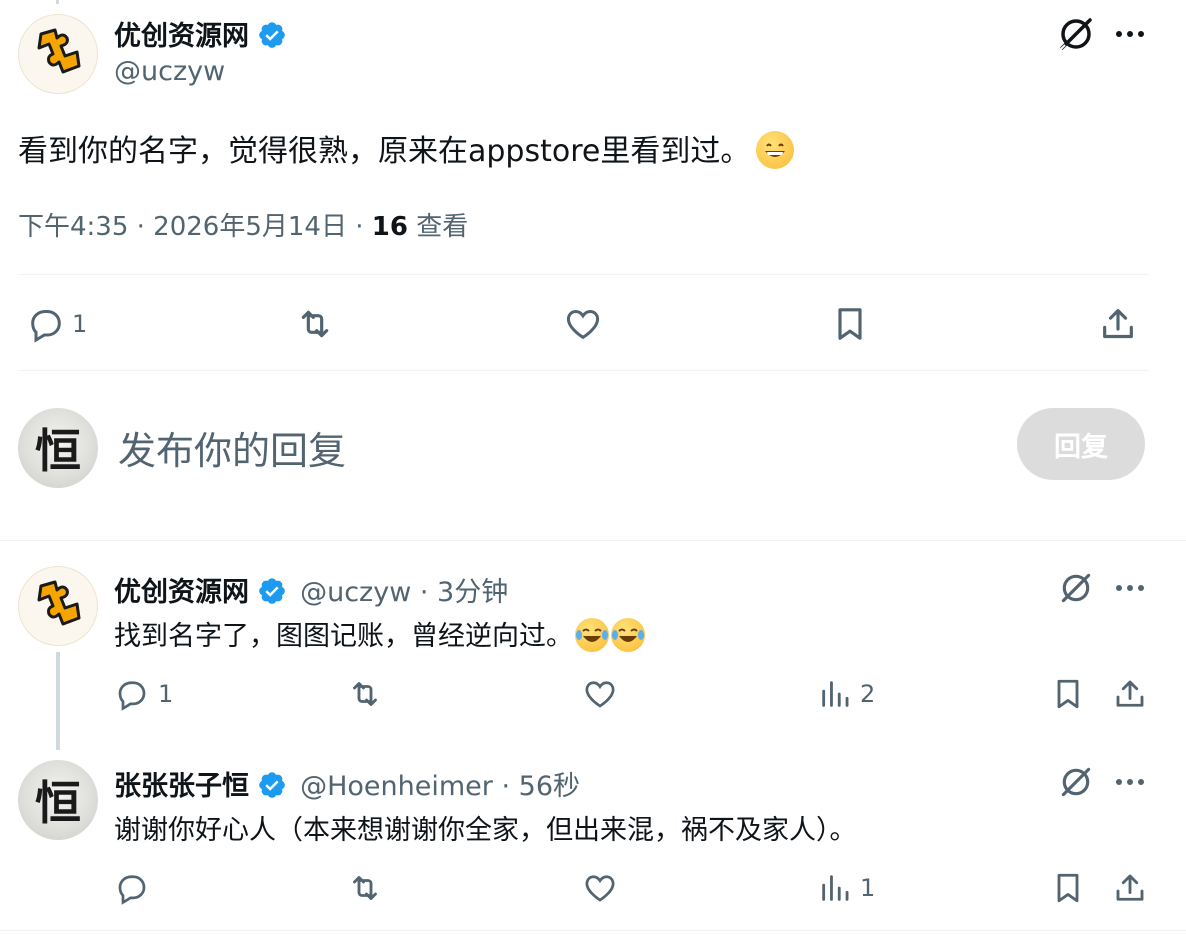 This screenshot has width=1186, height=934. I want to click on reply-author-avatar: 恒, so click(58, 800).